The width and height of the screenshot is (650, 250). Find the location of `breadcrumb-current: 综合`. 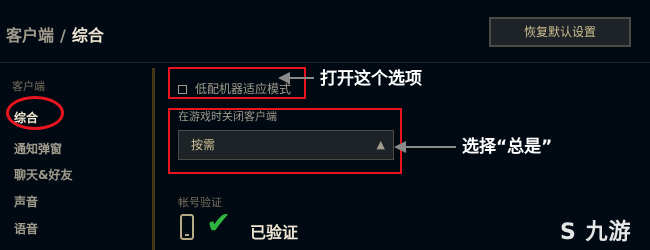

breadcrumb-current: 综合 is located at coordinates (87, 35).